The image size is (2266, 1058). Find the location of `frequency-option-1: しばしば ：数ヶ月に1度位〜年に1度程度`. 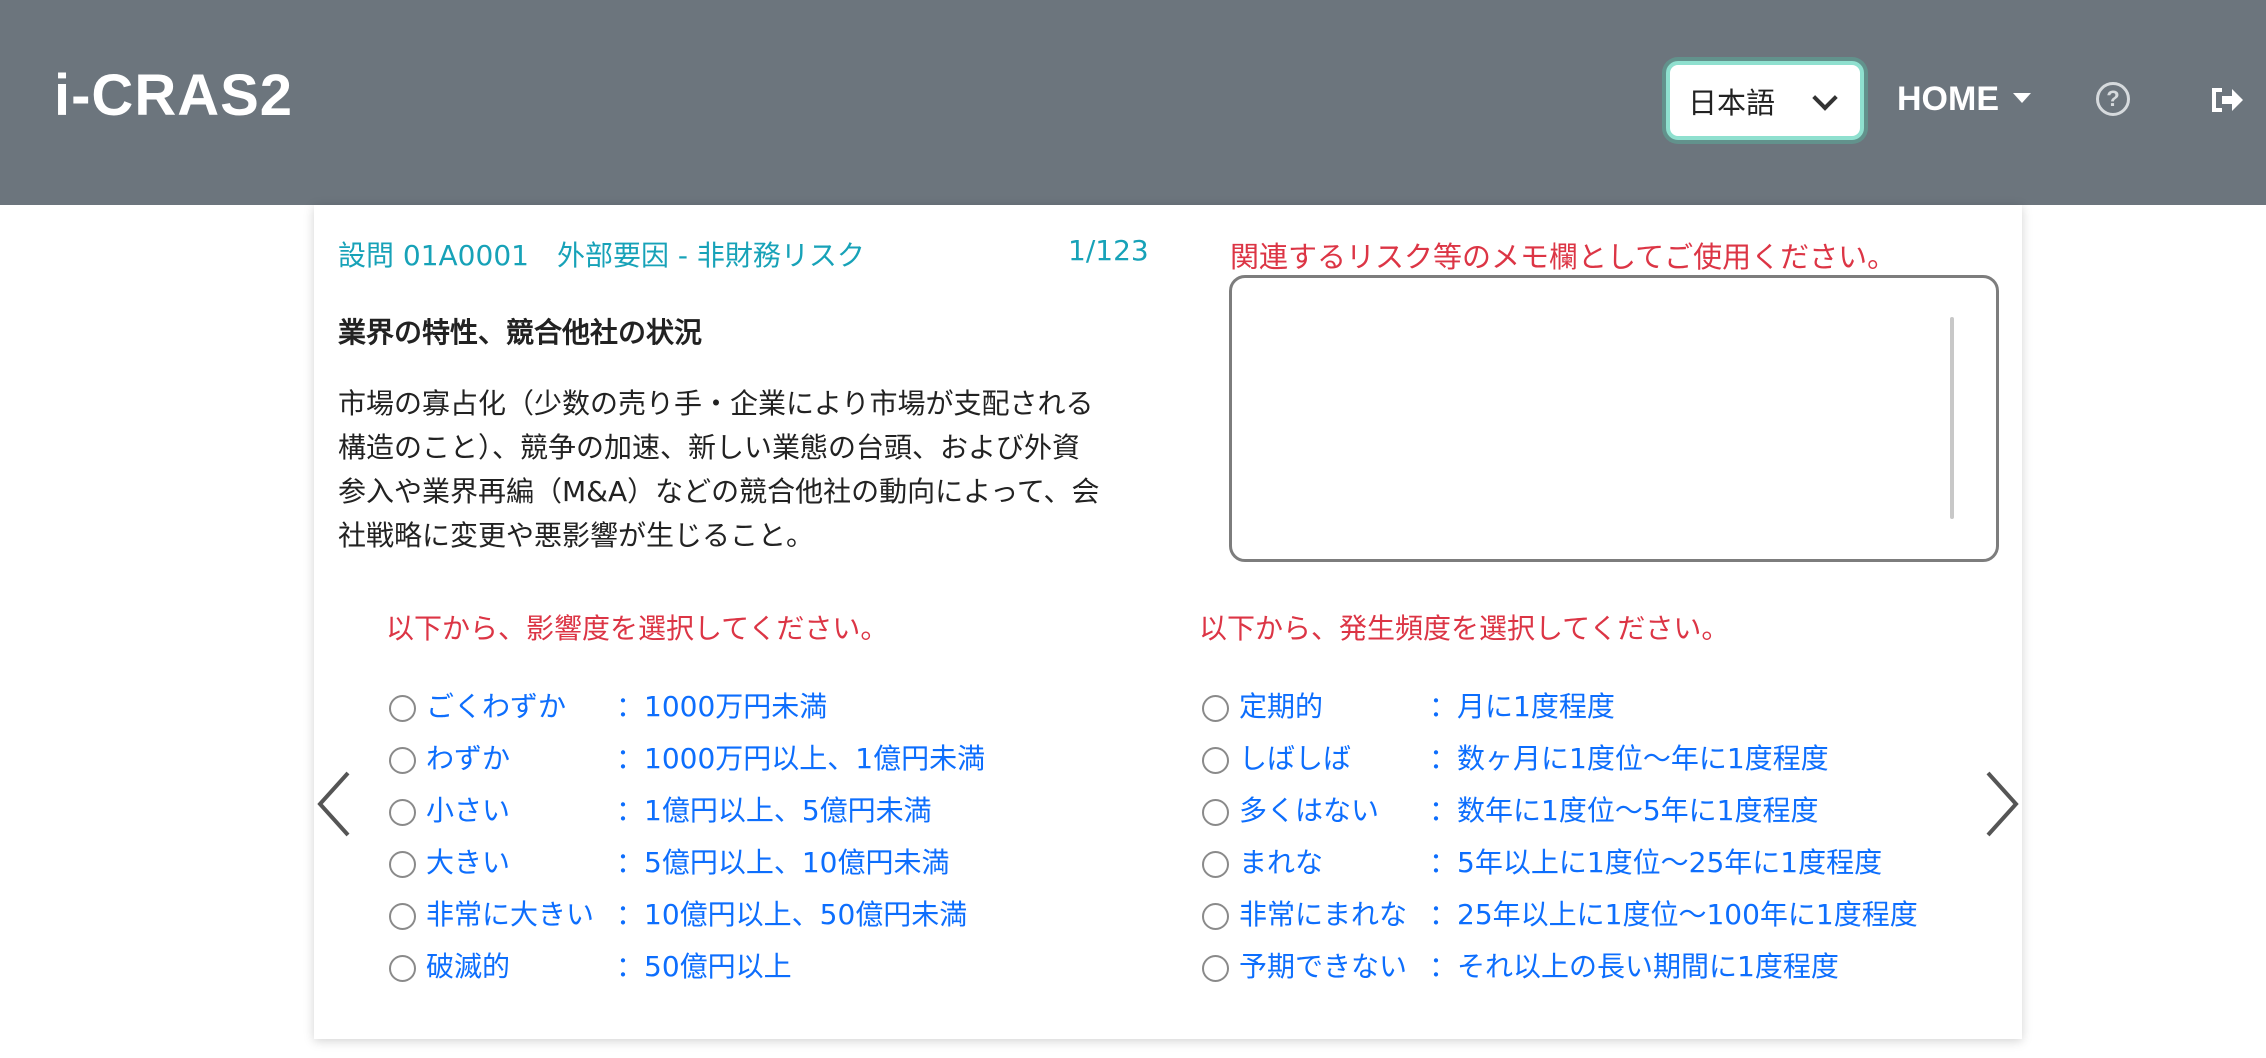

frequency-option-1: しばしば ：数ヶ月に1度位〜年に1度程度 is located at coordinates (1560, 757).